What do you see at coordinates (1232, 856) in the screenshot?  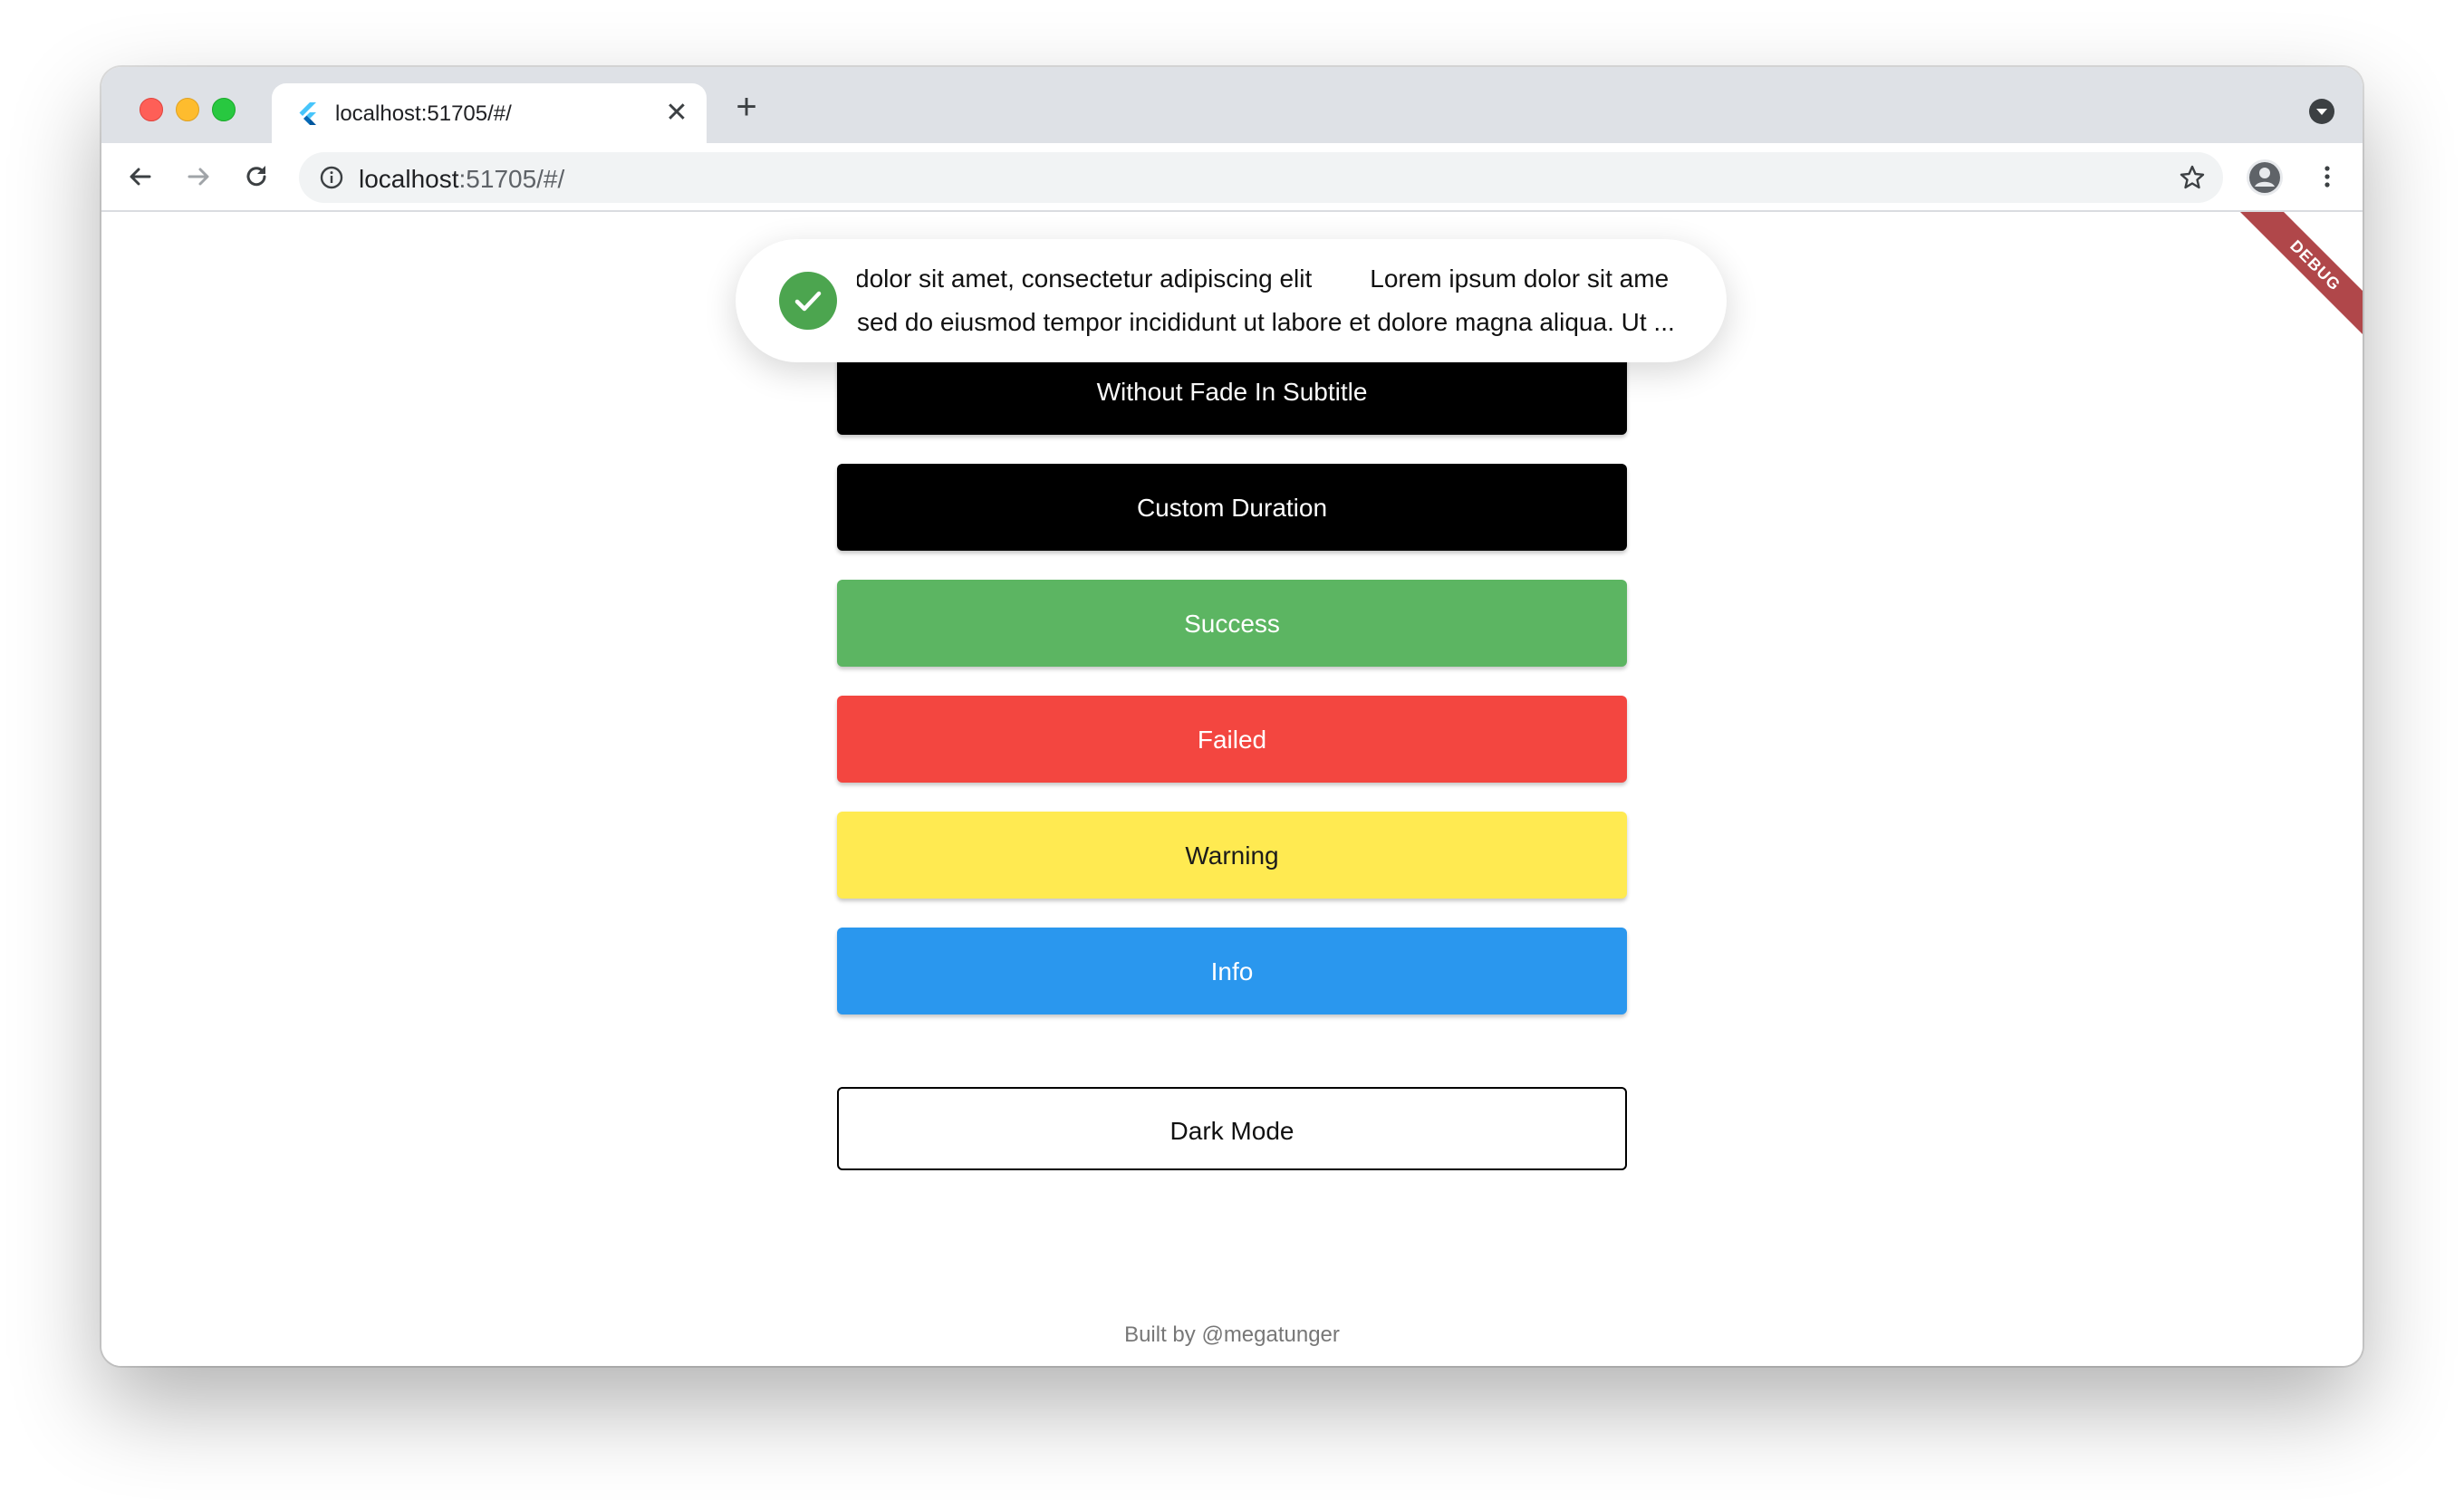 I see `warning-button: Warning` at bounding box center [1232, 856].